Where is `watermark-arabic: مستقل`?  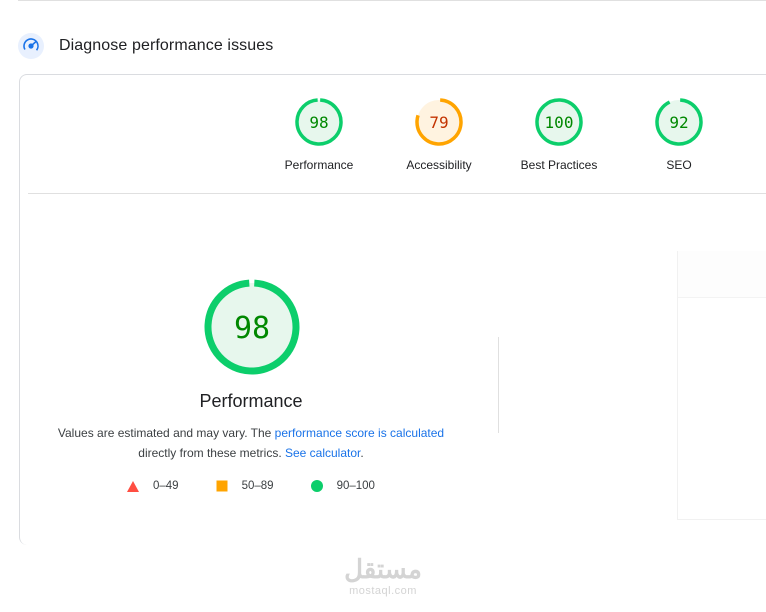 watermark-arabic: مستقل is located at coordinates (383, 569).